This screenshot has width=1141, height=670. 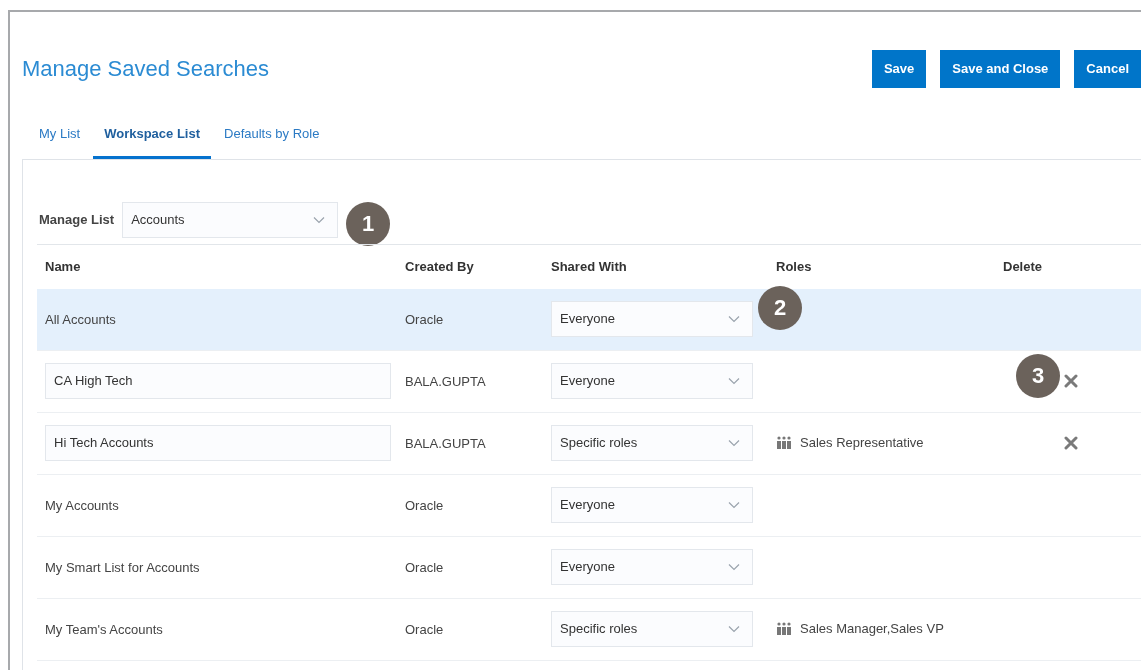 I want to click on tab: Defaults by Role, so click(x=272, y=141).